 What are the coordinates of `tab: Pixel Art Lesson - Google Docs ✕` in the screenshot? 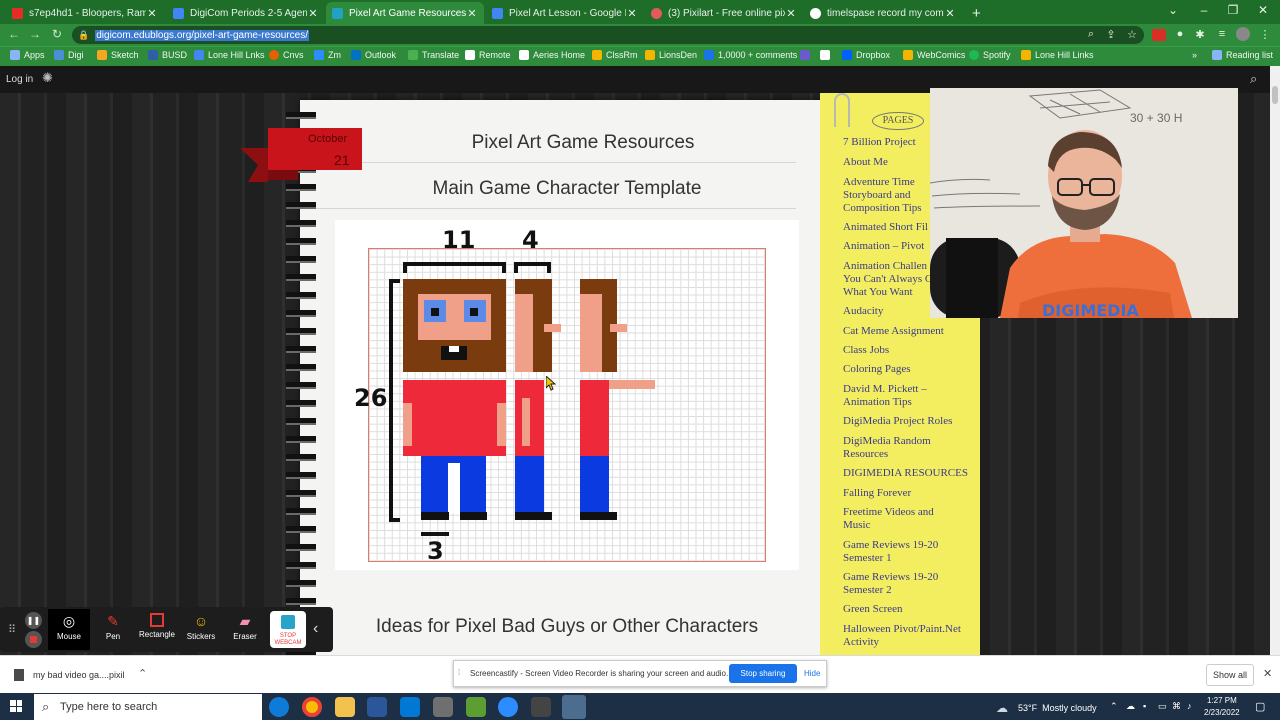 It's located at (565, 13).